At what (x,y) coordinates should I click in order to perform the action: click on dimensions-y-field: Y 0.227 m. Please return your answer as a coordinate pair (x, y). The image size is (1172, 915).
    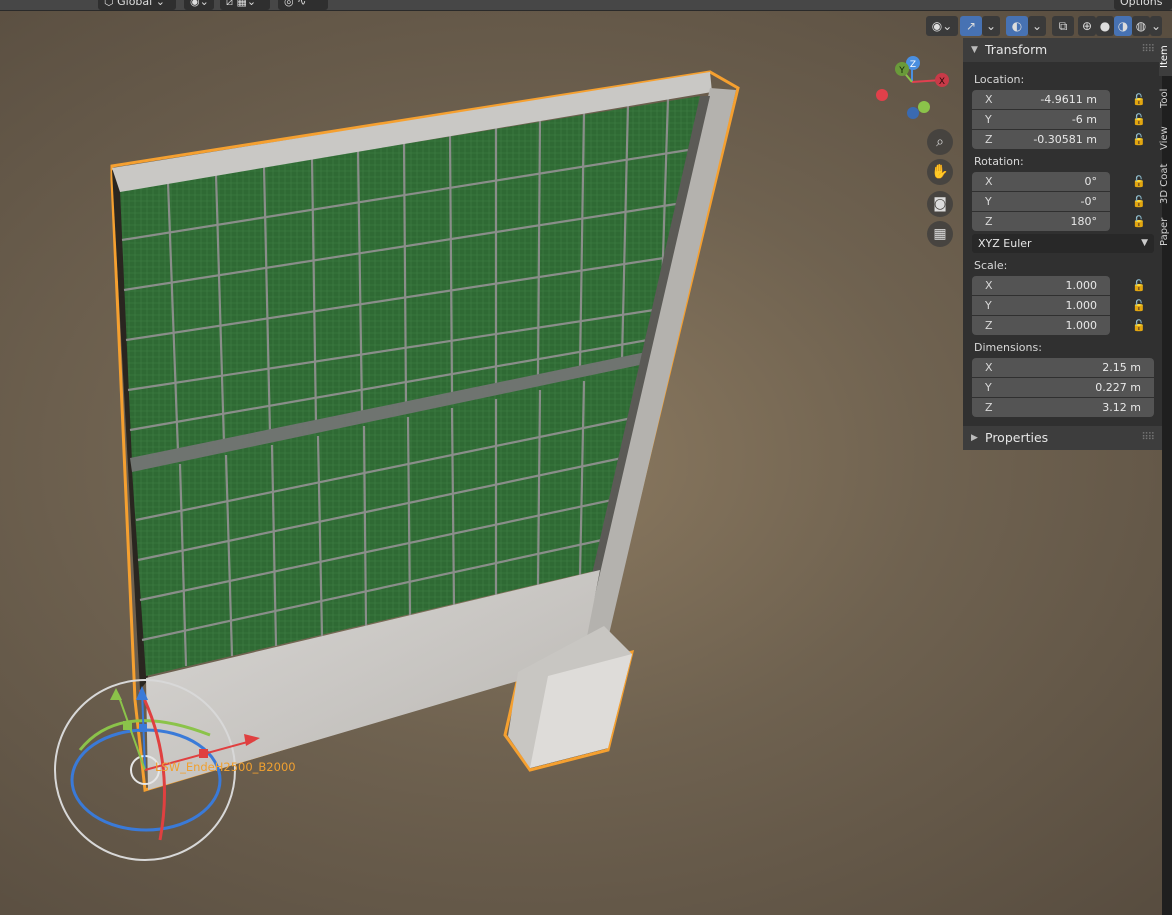
    Looking at the image, I should click on (1063, 387).